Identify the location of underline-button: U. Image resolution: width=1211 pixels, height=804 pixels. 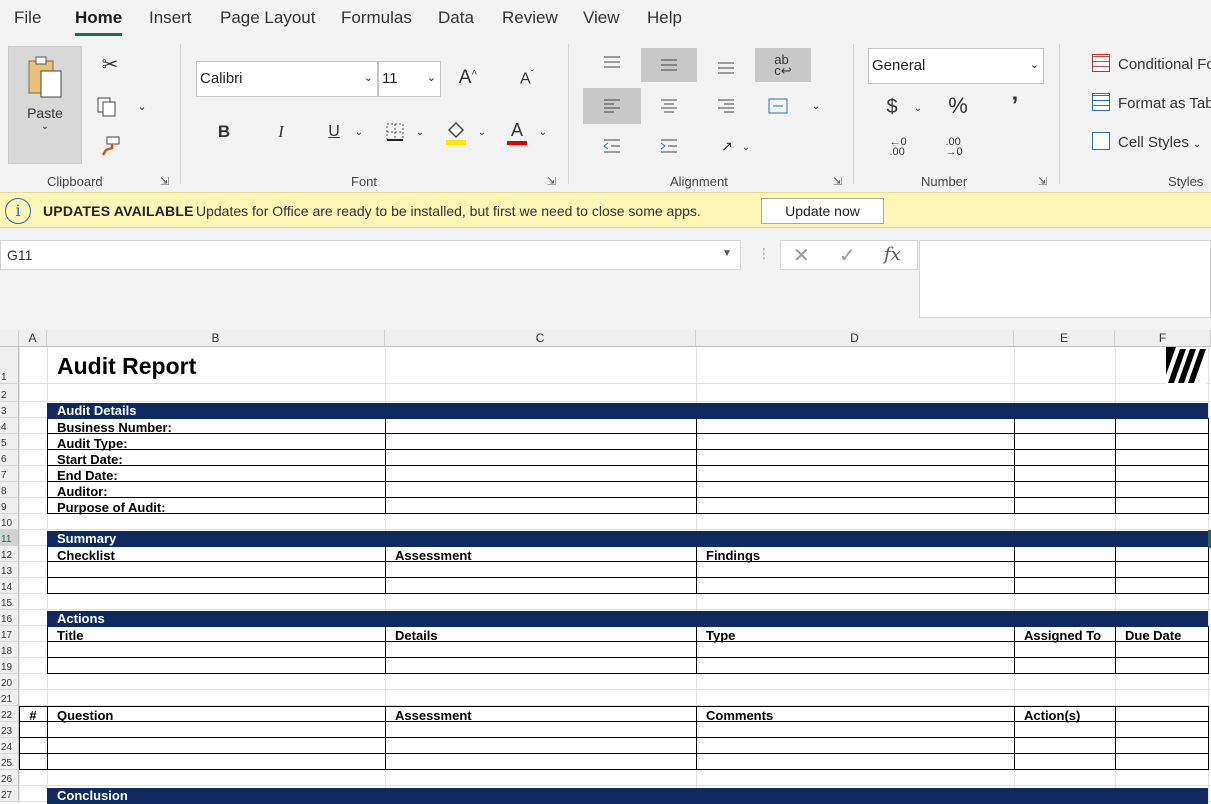
(334, 132).